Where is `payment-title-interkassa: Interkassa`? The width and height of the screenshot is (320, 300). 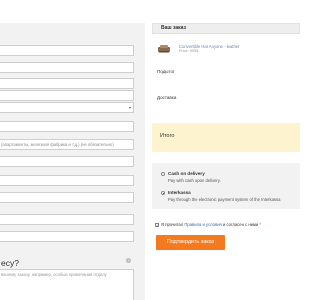
payment-title-interkassa: Interkassa is located at coordinates (179, 192).